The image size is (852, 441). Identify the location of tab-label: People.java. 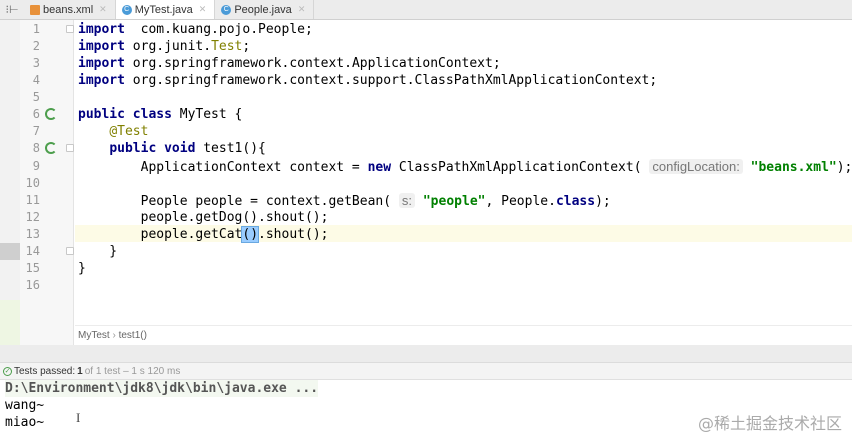
(263, 9).